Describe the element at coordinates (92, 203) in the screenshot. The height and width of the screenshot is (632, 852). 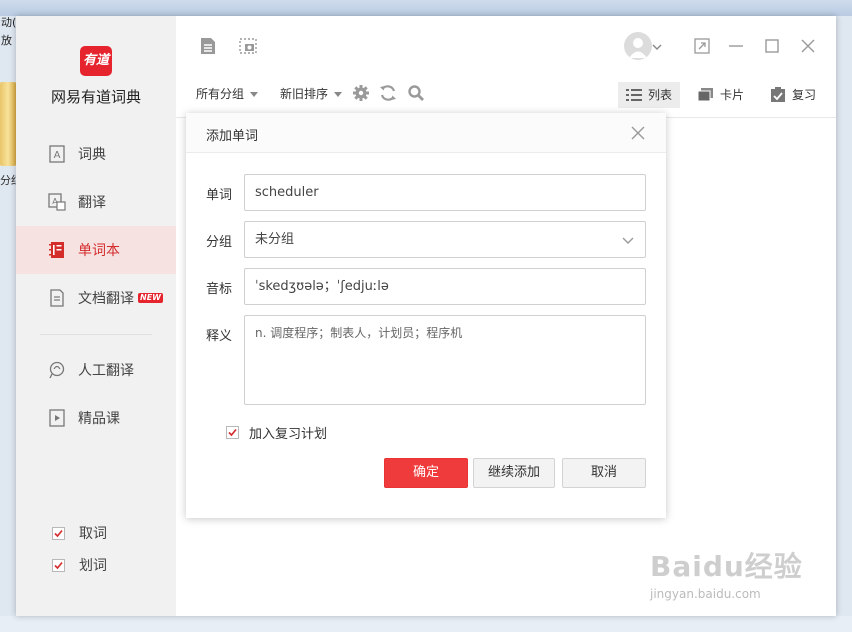
I see `sidebar-item-label: 翻译` at that location.